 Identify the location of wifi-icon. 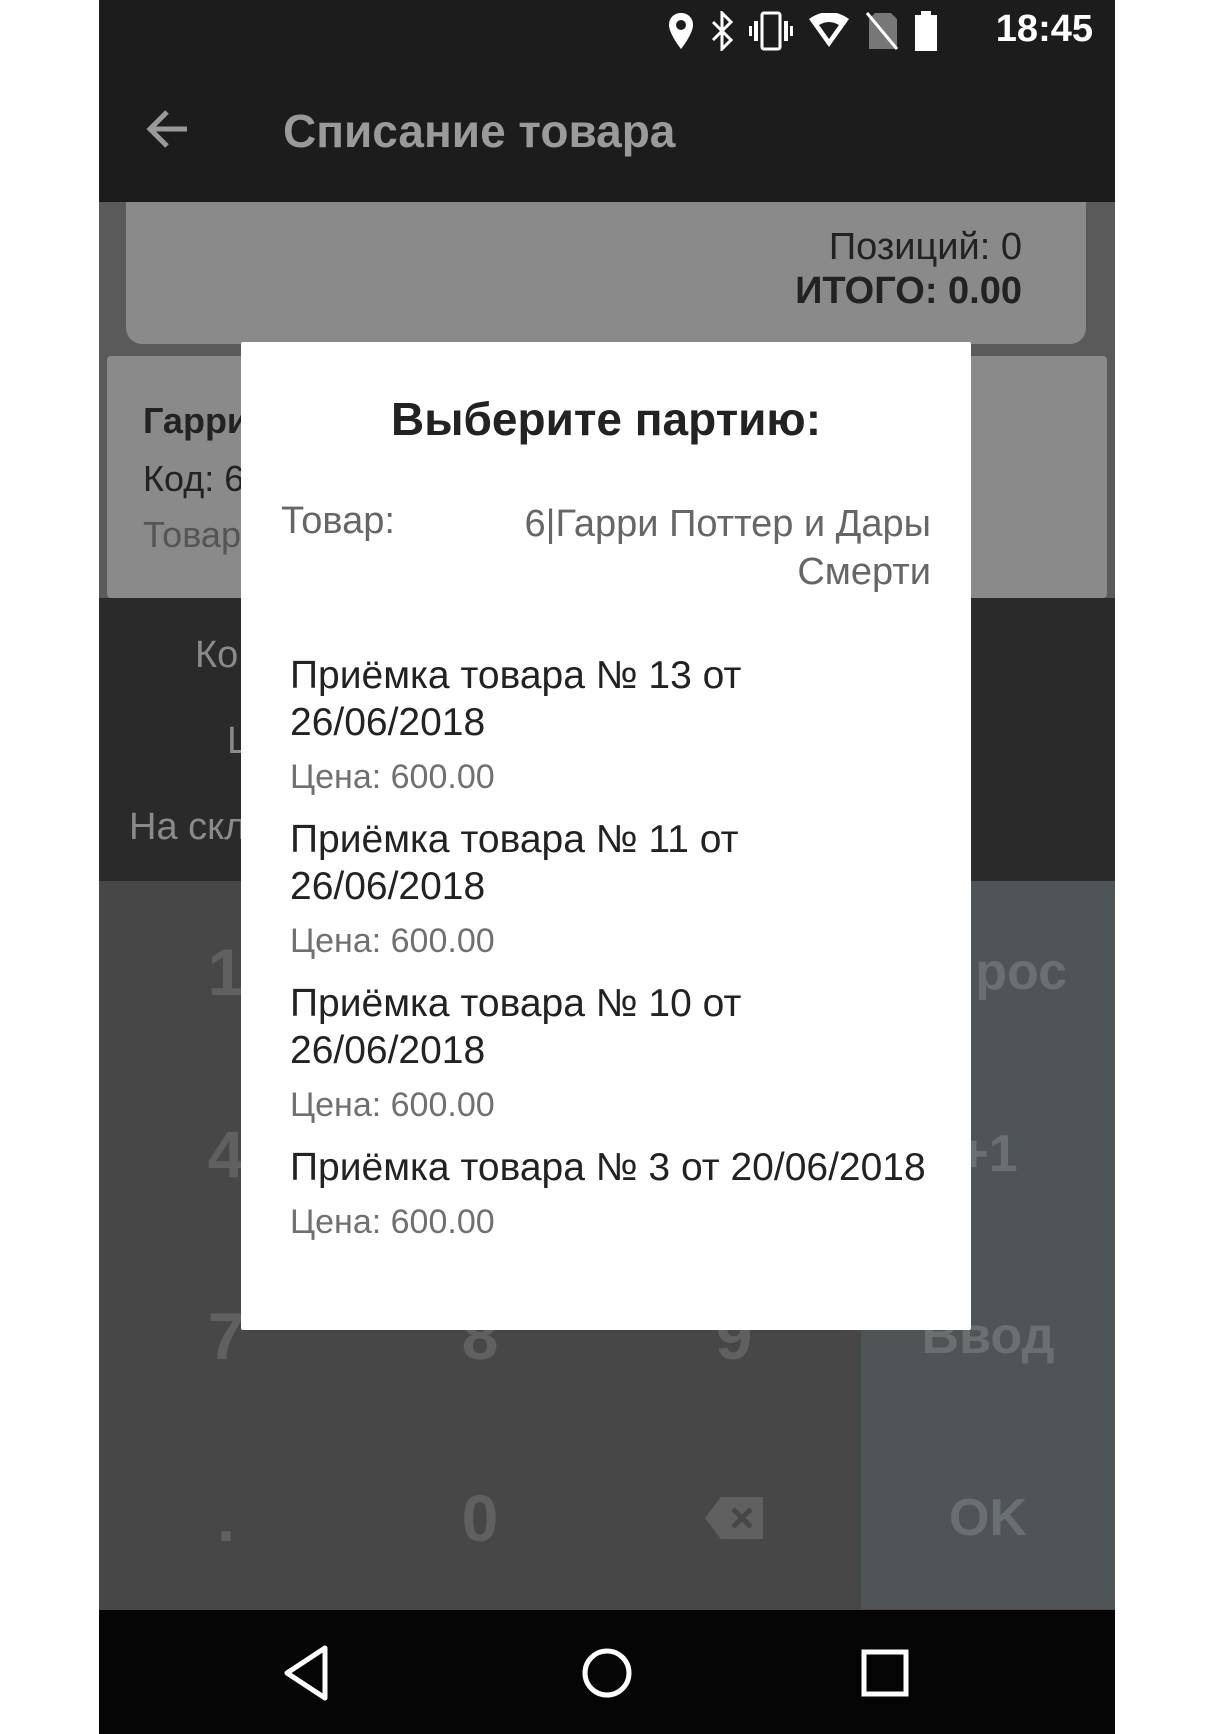
(829, 30).